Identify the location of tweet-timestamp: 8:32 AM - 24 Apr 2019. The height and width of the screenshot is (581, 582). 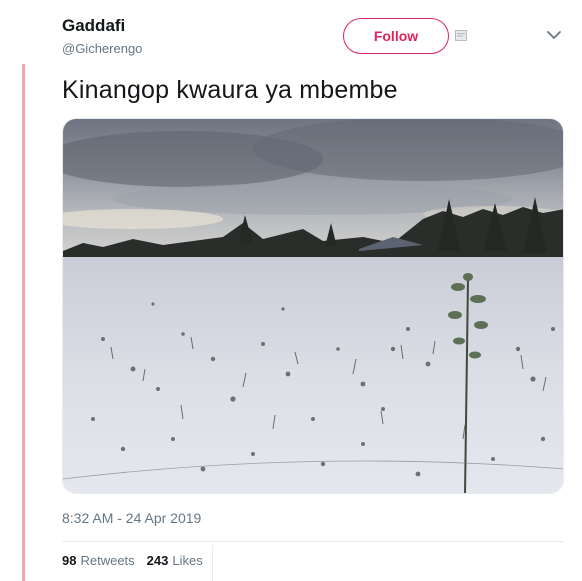
(131, 518).